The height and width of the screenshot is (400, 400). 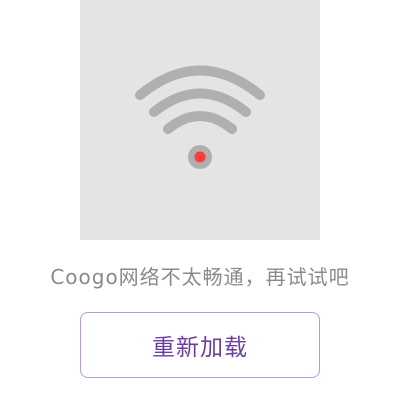 I want to click on wifi-arc-inner, so click(x=200, y=122).